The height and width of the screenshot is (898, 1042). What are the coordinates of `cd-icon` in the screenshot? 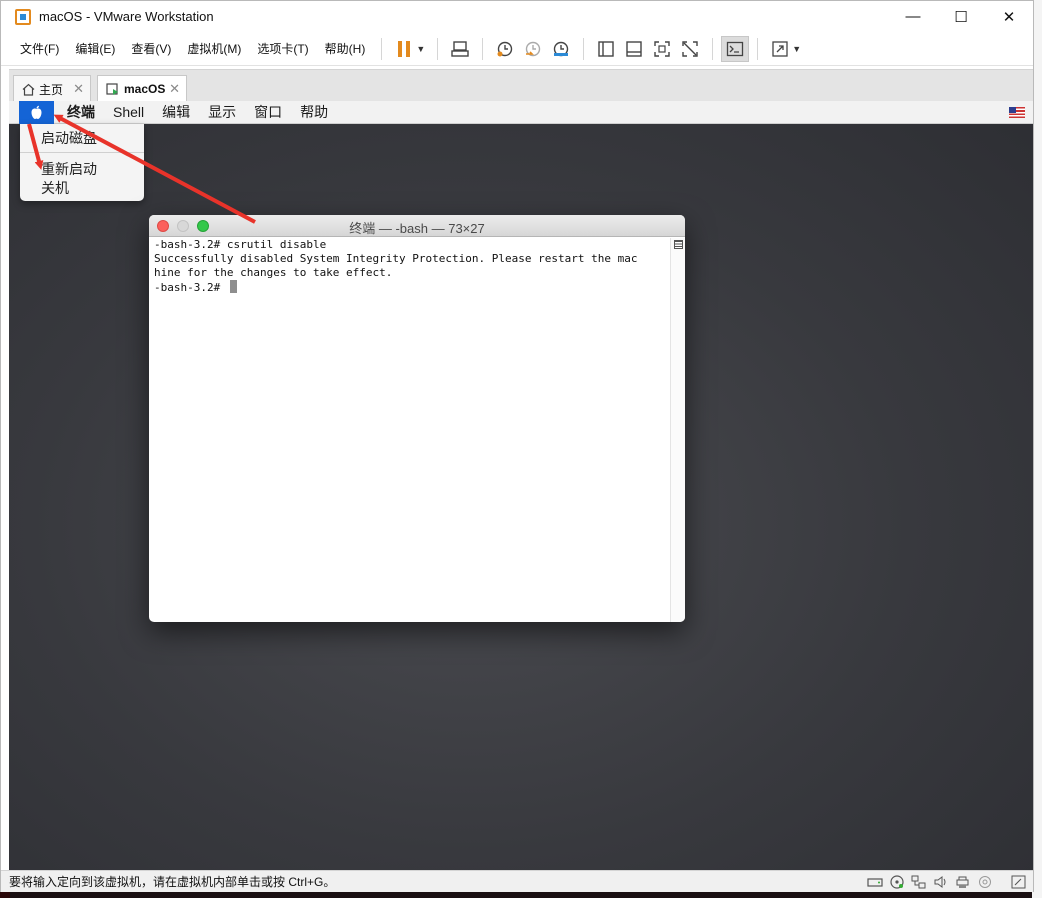 It's located at (896, 881).